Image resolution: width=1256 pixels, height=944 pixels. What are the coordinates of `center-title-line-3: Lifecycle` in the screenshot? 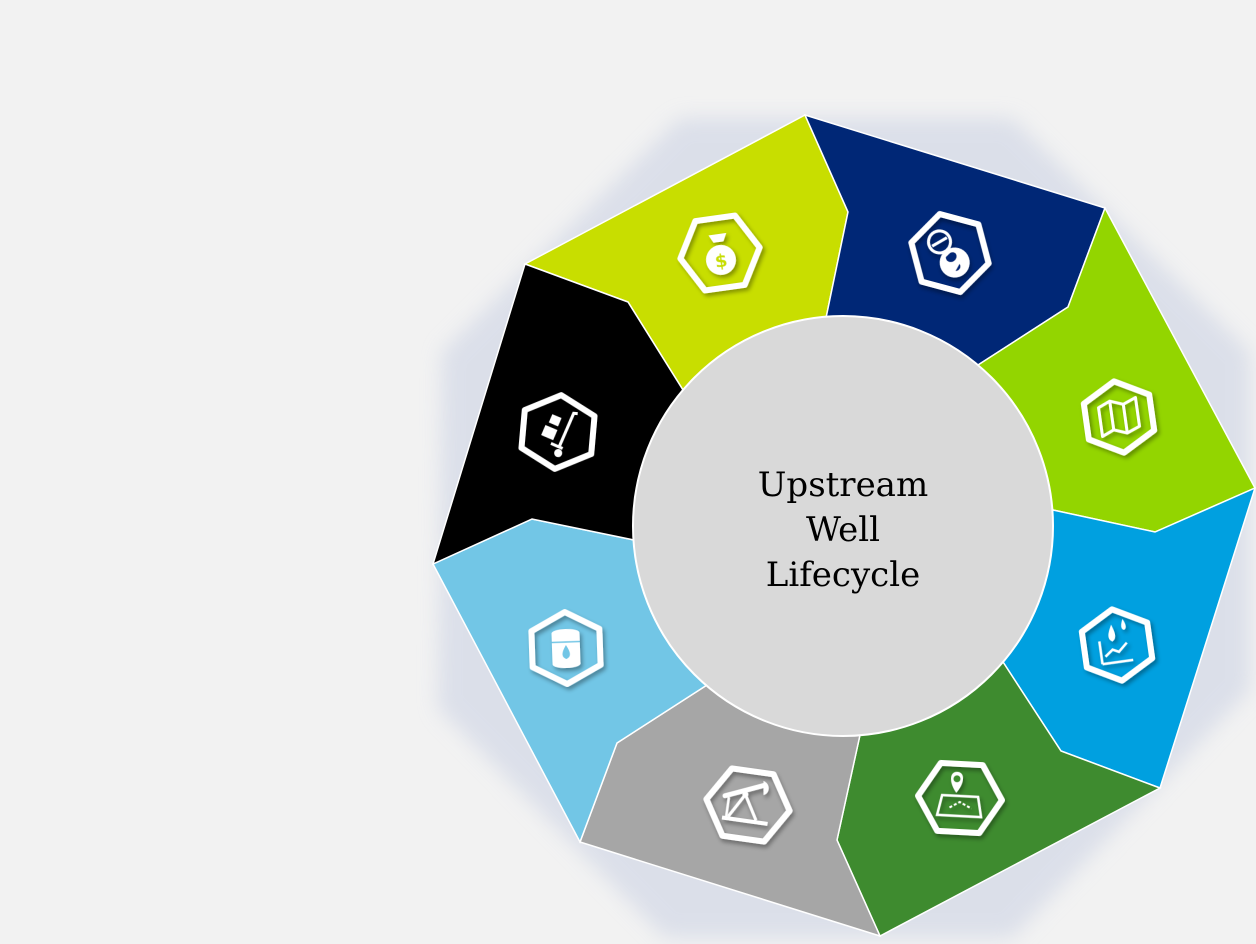 It's located at (843, 575).